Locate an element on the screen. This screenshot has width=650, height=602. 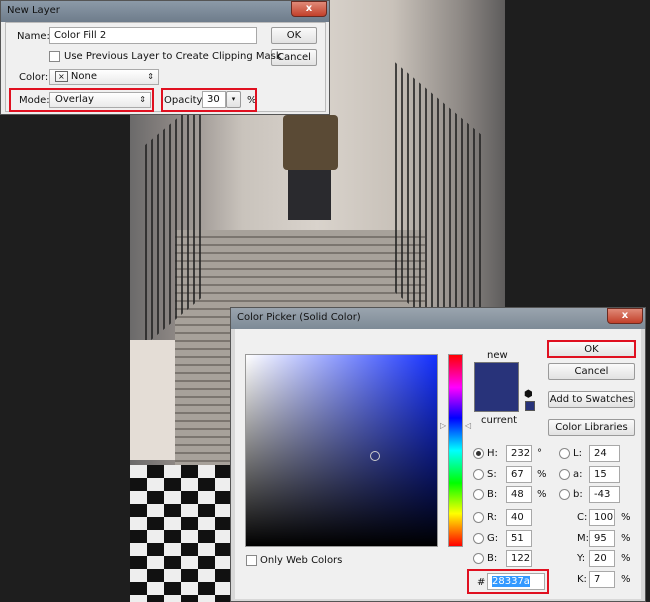
color-select: × None ⇕ is located at coordinates (104, 77).